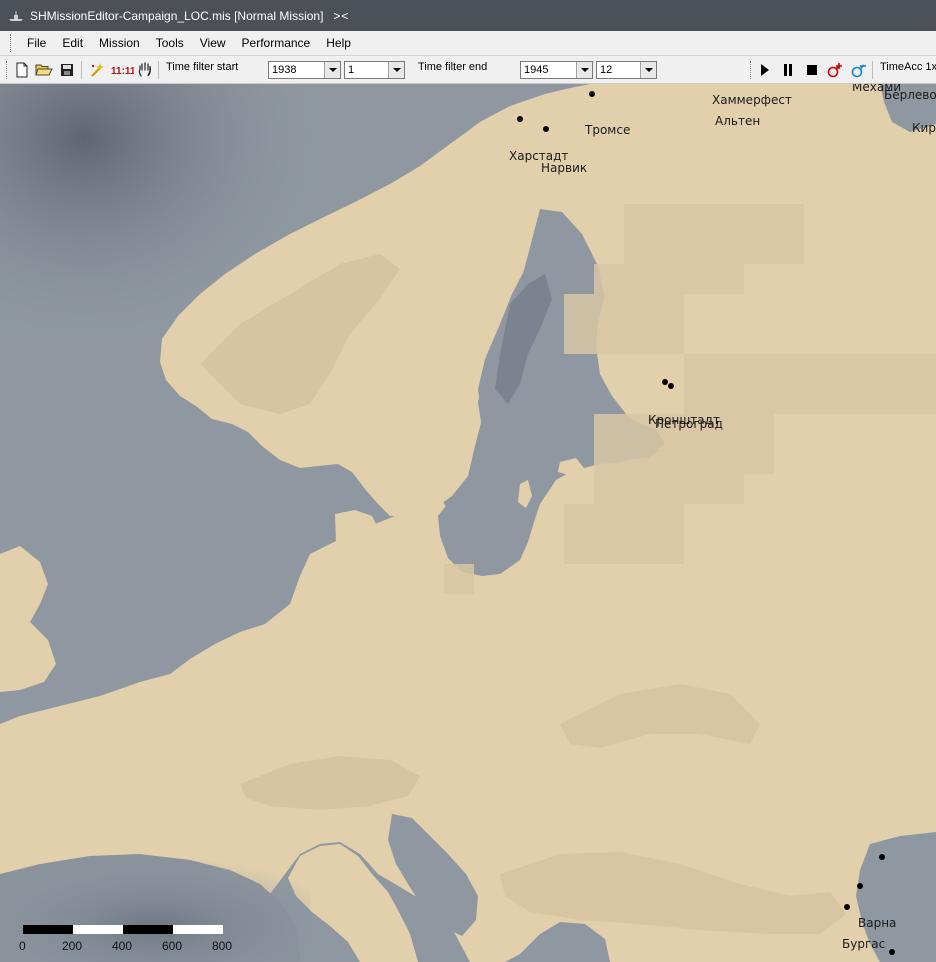 The width and height of the screenshot is (936, 962). I want to click on clock-icon: 11:11, so click(122, 70).